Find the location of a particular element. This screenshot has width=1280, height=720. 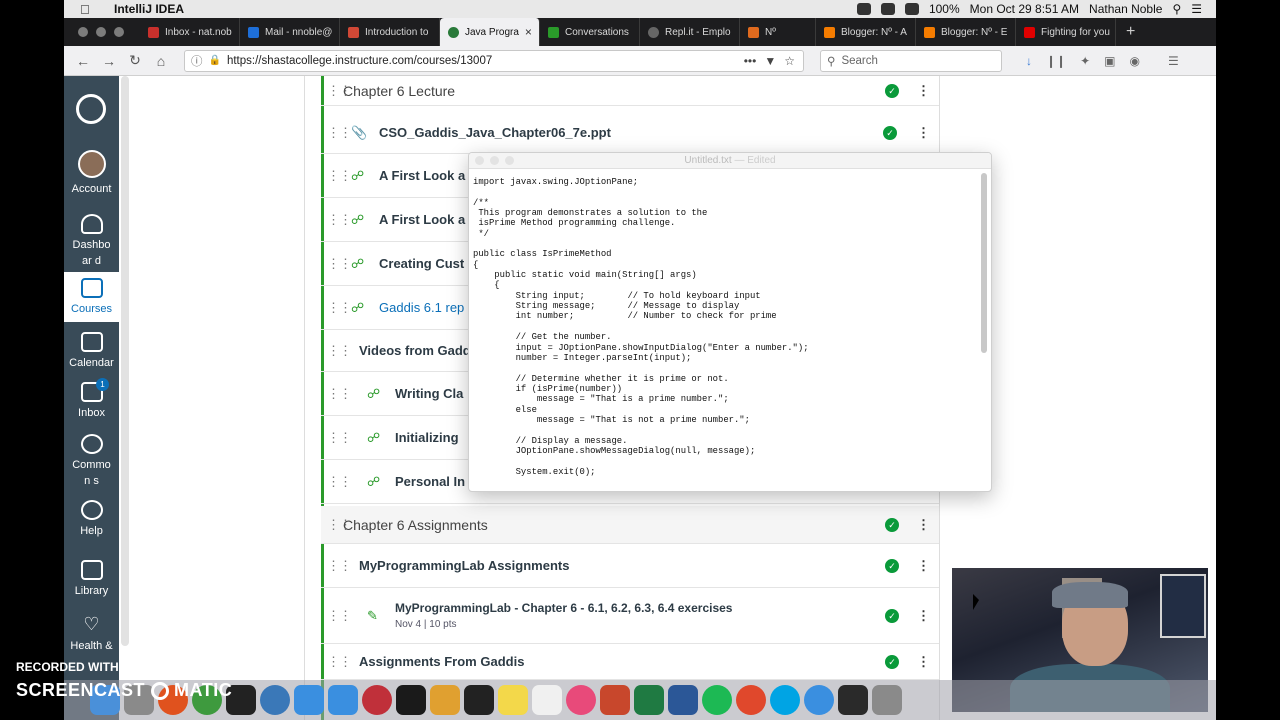

sidenav-health: ♡ Health & is located at coordinates (91, 634).